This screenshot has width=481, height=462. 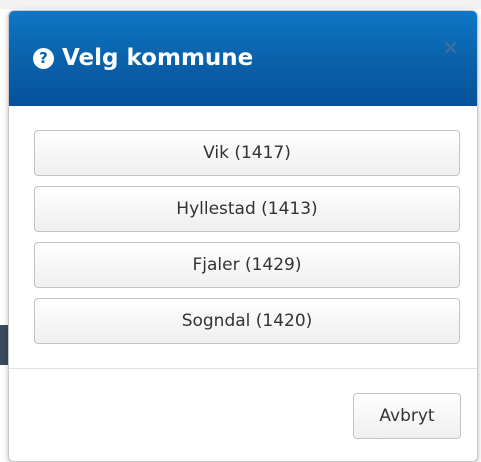 What do you see at coordinates (43, 58) in the screenshot?
I see `question-circle-icon: ?` at bounding box center [43, 58].